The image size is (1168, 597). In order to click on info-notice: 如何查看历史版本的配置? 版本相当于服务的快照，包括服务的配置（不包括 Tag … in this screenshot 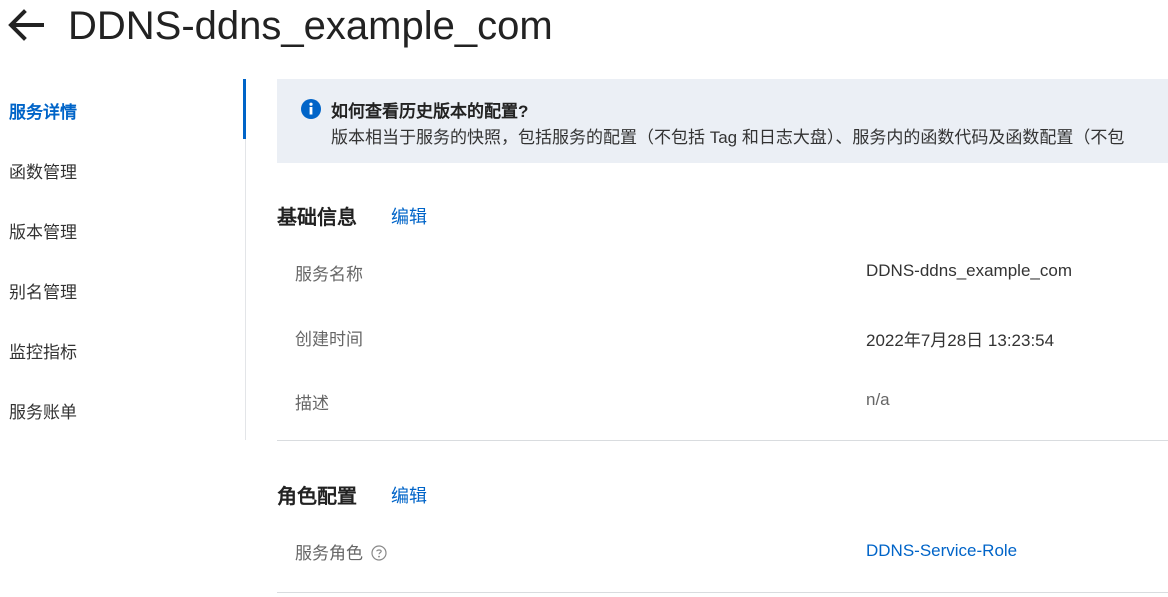, I will do `click(722, 121)`.